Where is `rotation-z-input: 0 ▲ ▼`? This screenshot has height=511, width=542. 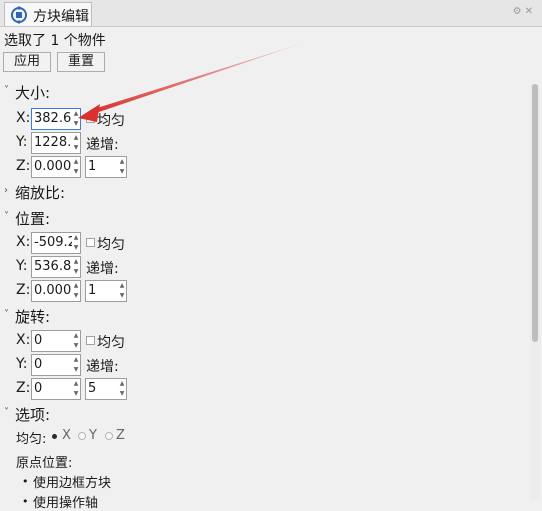
rotation-z-input: 0 ▲ ▼ is located at coordinates (56, 389).